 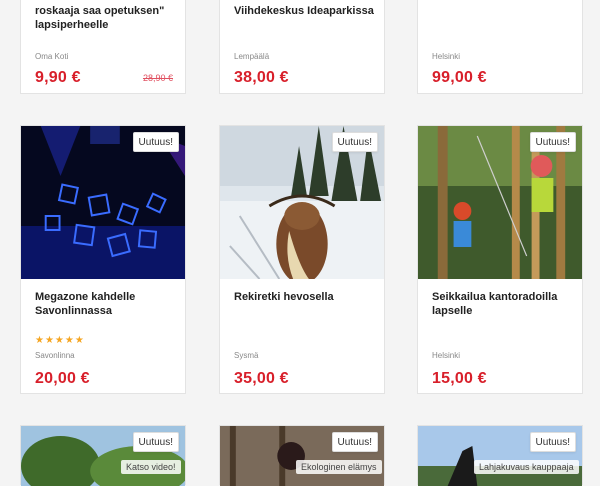 What do you see at coordinates (304, 11) in the screenshot?
I see `product-title: Viihdekeskus Ideaparkissa` at bounding box center [304, 11].